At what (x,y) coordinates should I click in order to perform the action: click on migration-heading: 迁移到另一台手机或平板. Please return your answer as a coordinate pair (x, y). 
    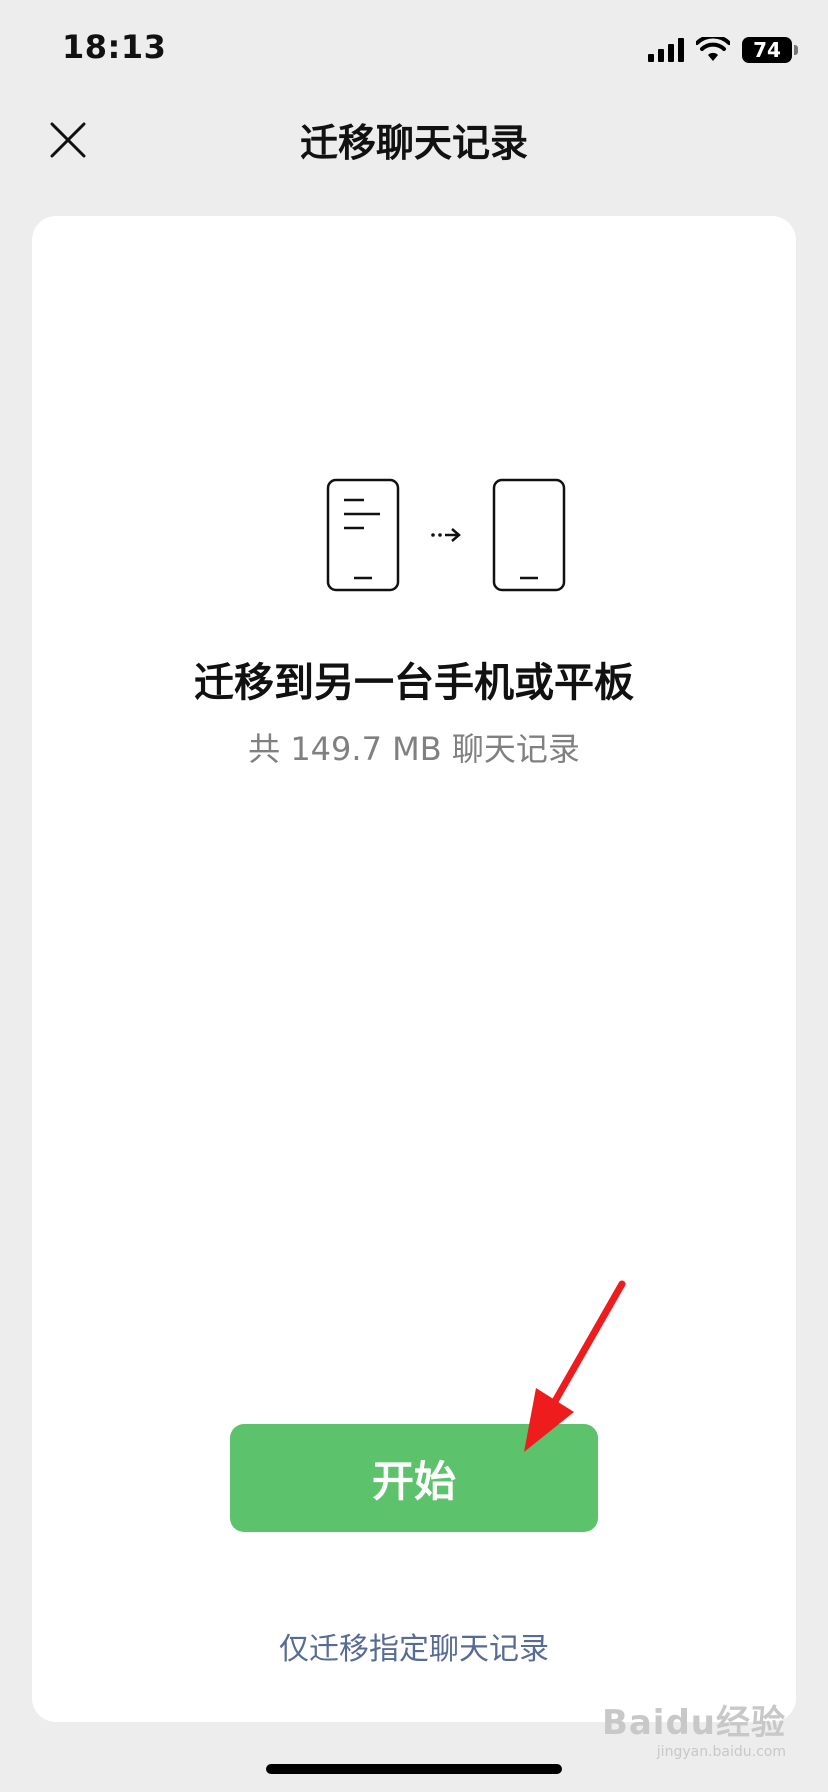
    Looking at the image, I should click on (414, 683).